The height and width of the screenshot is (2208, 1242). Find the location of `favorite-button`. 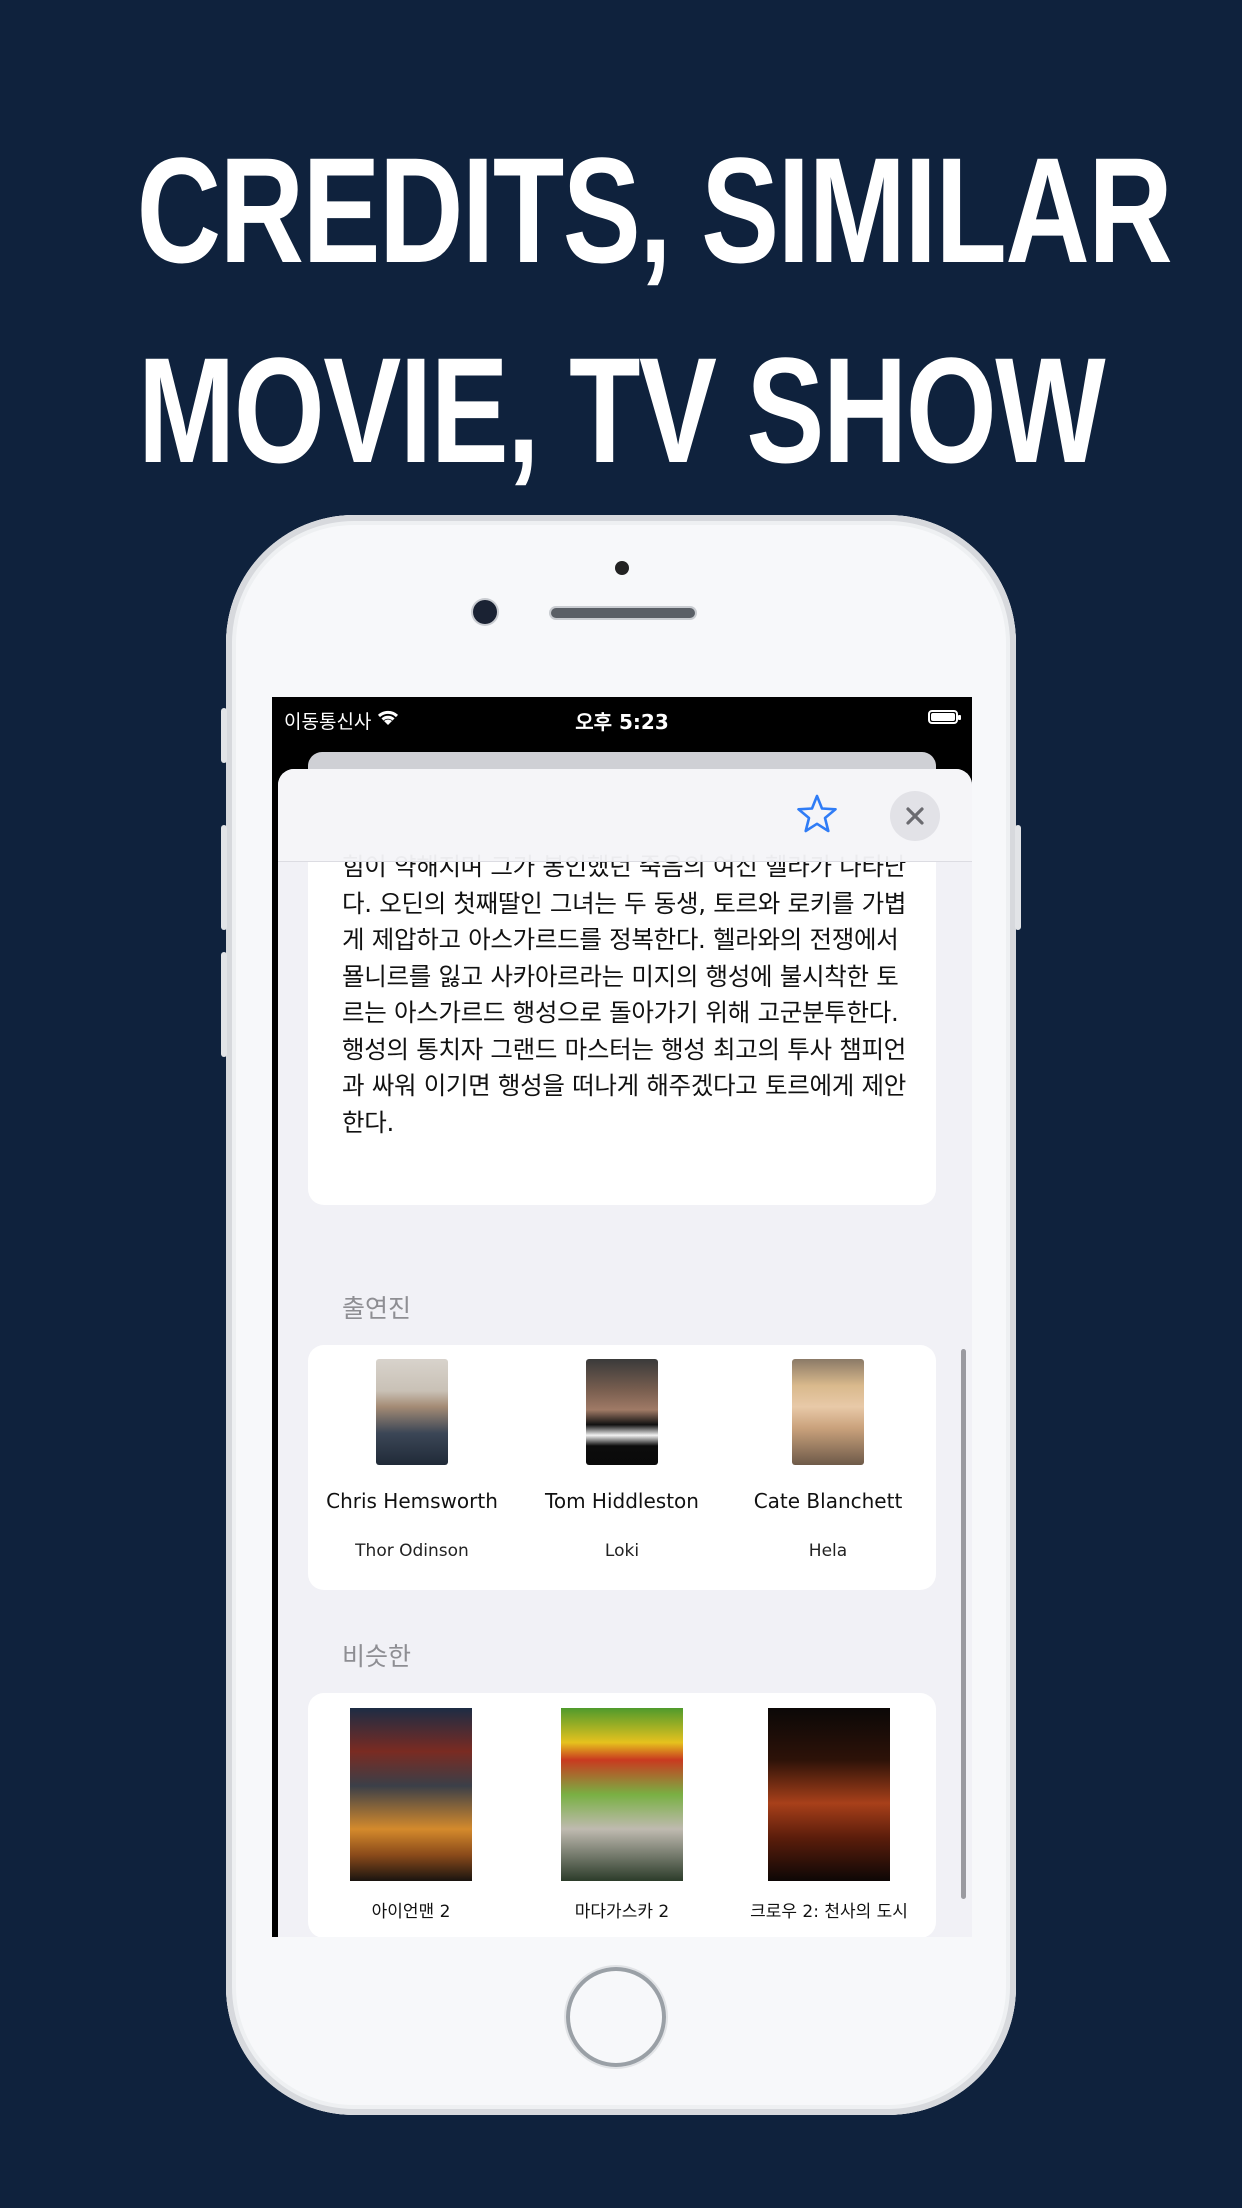

favorite-button is located at coordinates (817, 814).